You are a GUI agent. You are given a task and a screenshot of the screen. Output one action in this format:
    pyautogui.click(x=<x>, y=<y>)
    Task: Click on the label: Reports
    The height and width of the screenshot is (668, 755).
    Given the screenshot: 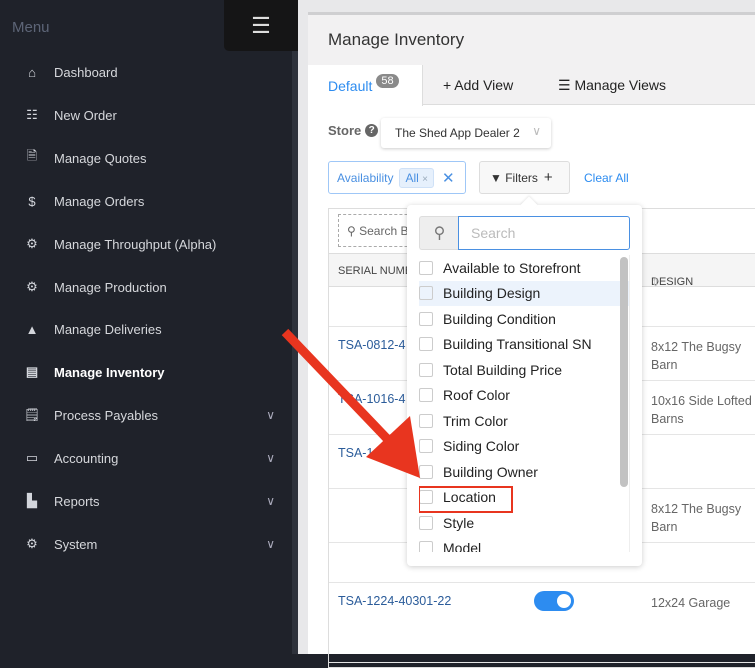 What is the action you would take?
    pyautogui.click(x=77, y=501)
    